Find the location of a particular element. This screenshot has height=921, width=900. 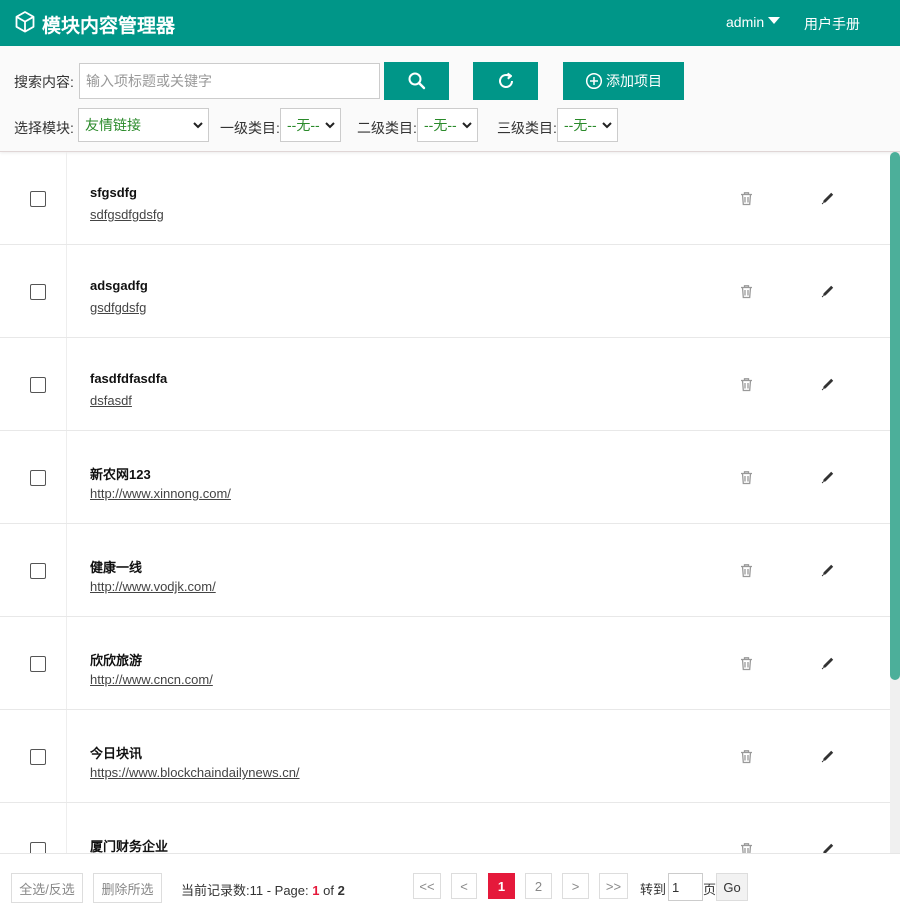

module-select-value: 友情链接 is located at coordinates (113, 125).